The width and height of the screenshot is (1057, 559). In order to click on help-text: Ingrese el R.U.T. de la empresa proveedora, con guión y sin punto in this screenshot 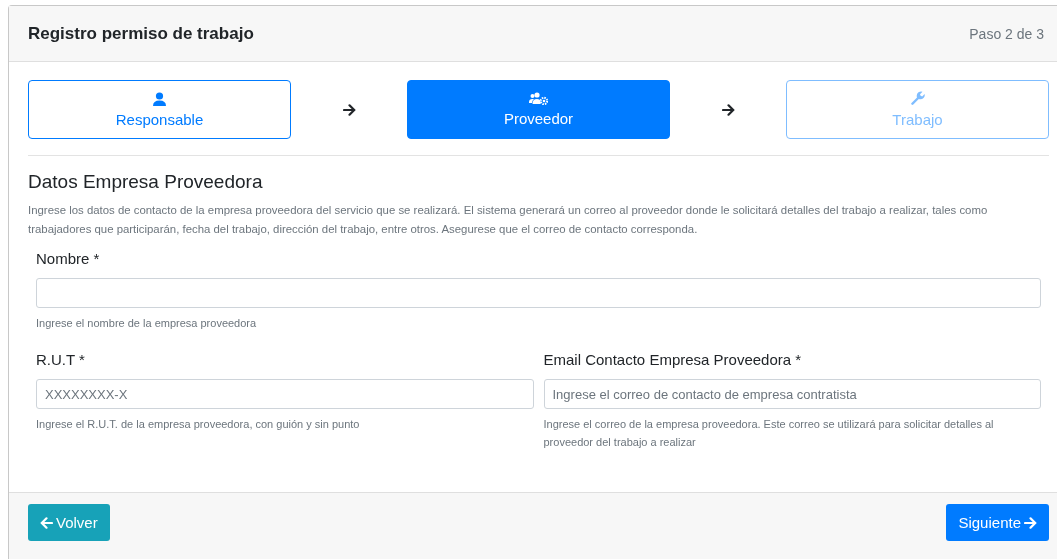, I will do `click(198, 424)`.